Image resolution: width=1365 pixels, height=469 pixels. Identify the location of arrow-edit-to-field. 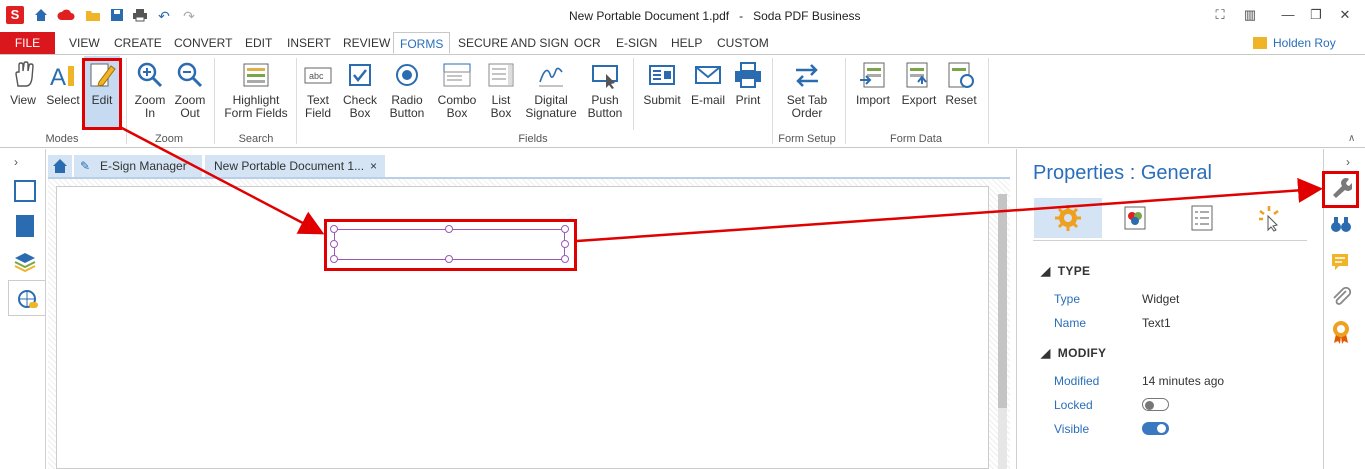
(222, 180).